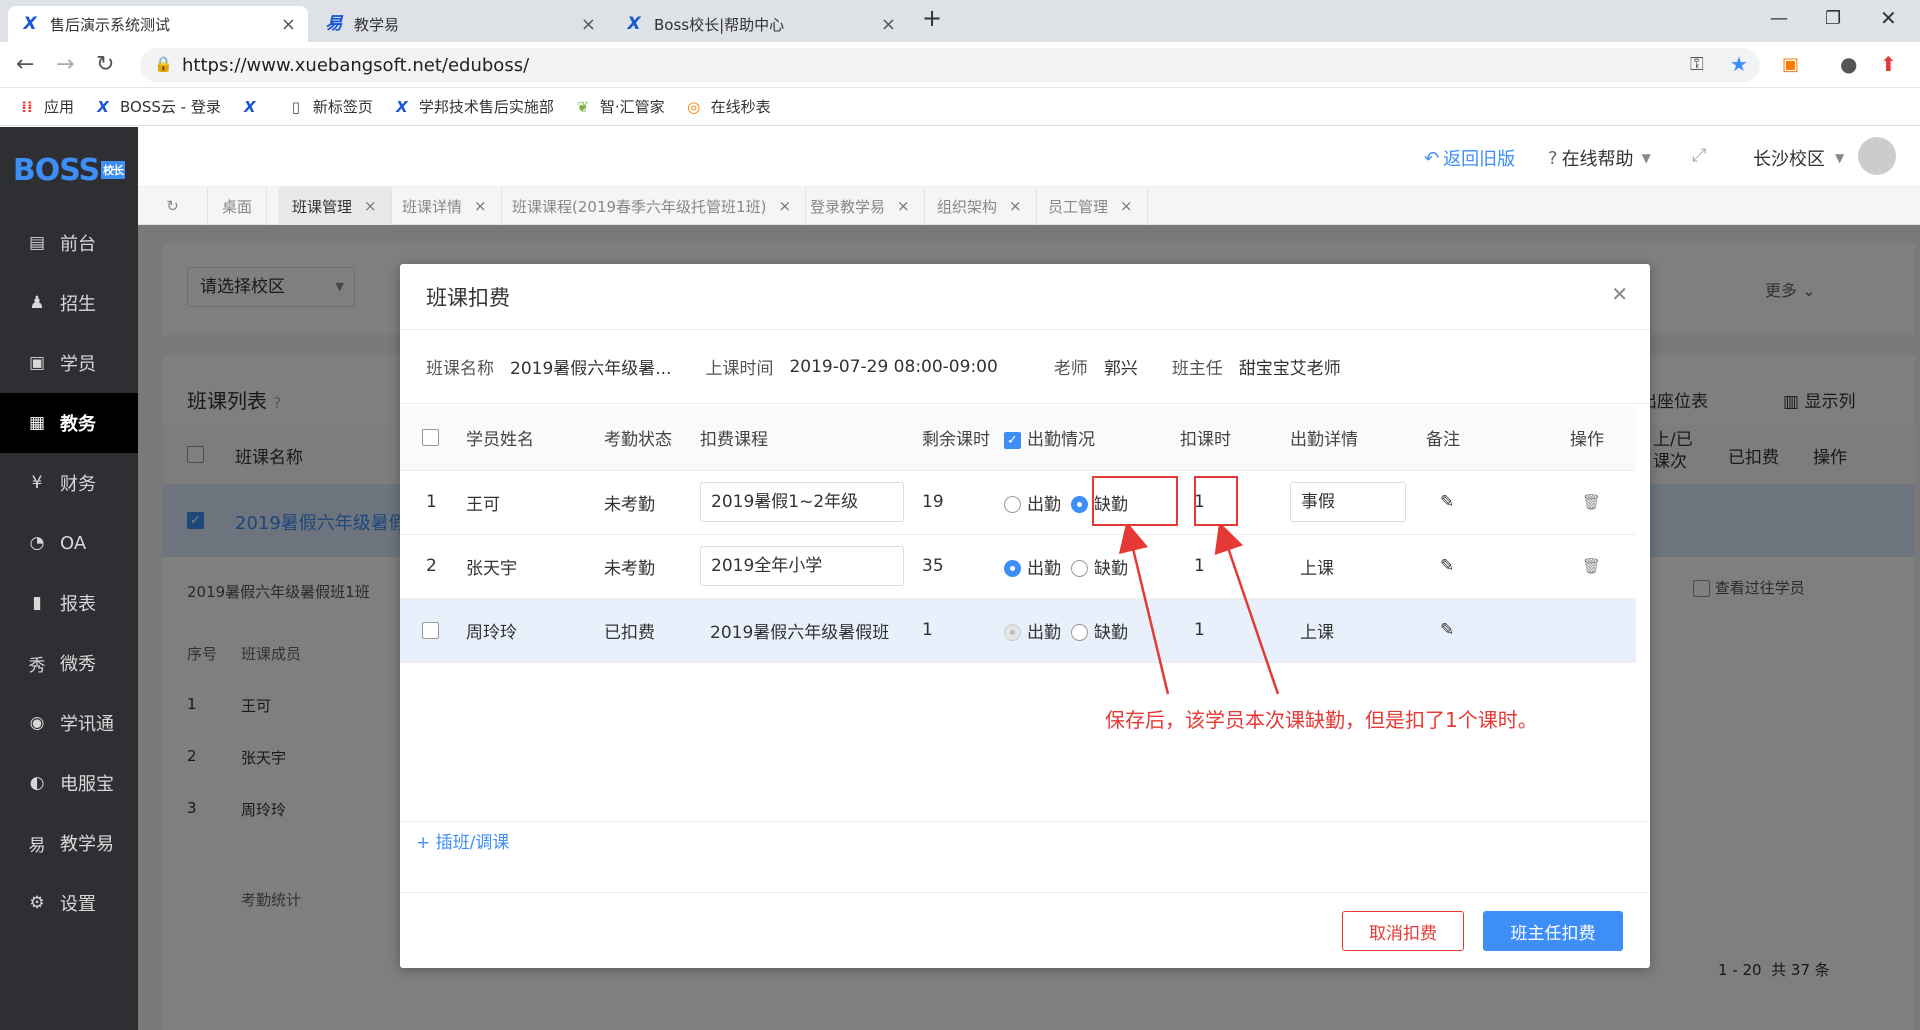 The image size is (1920, 1030). I want to click on sidebar-item-label: 前台, so click(78, 244).